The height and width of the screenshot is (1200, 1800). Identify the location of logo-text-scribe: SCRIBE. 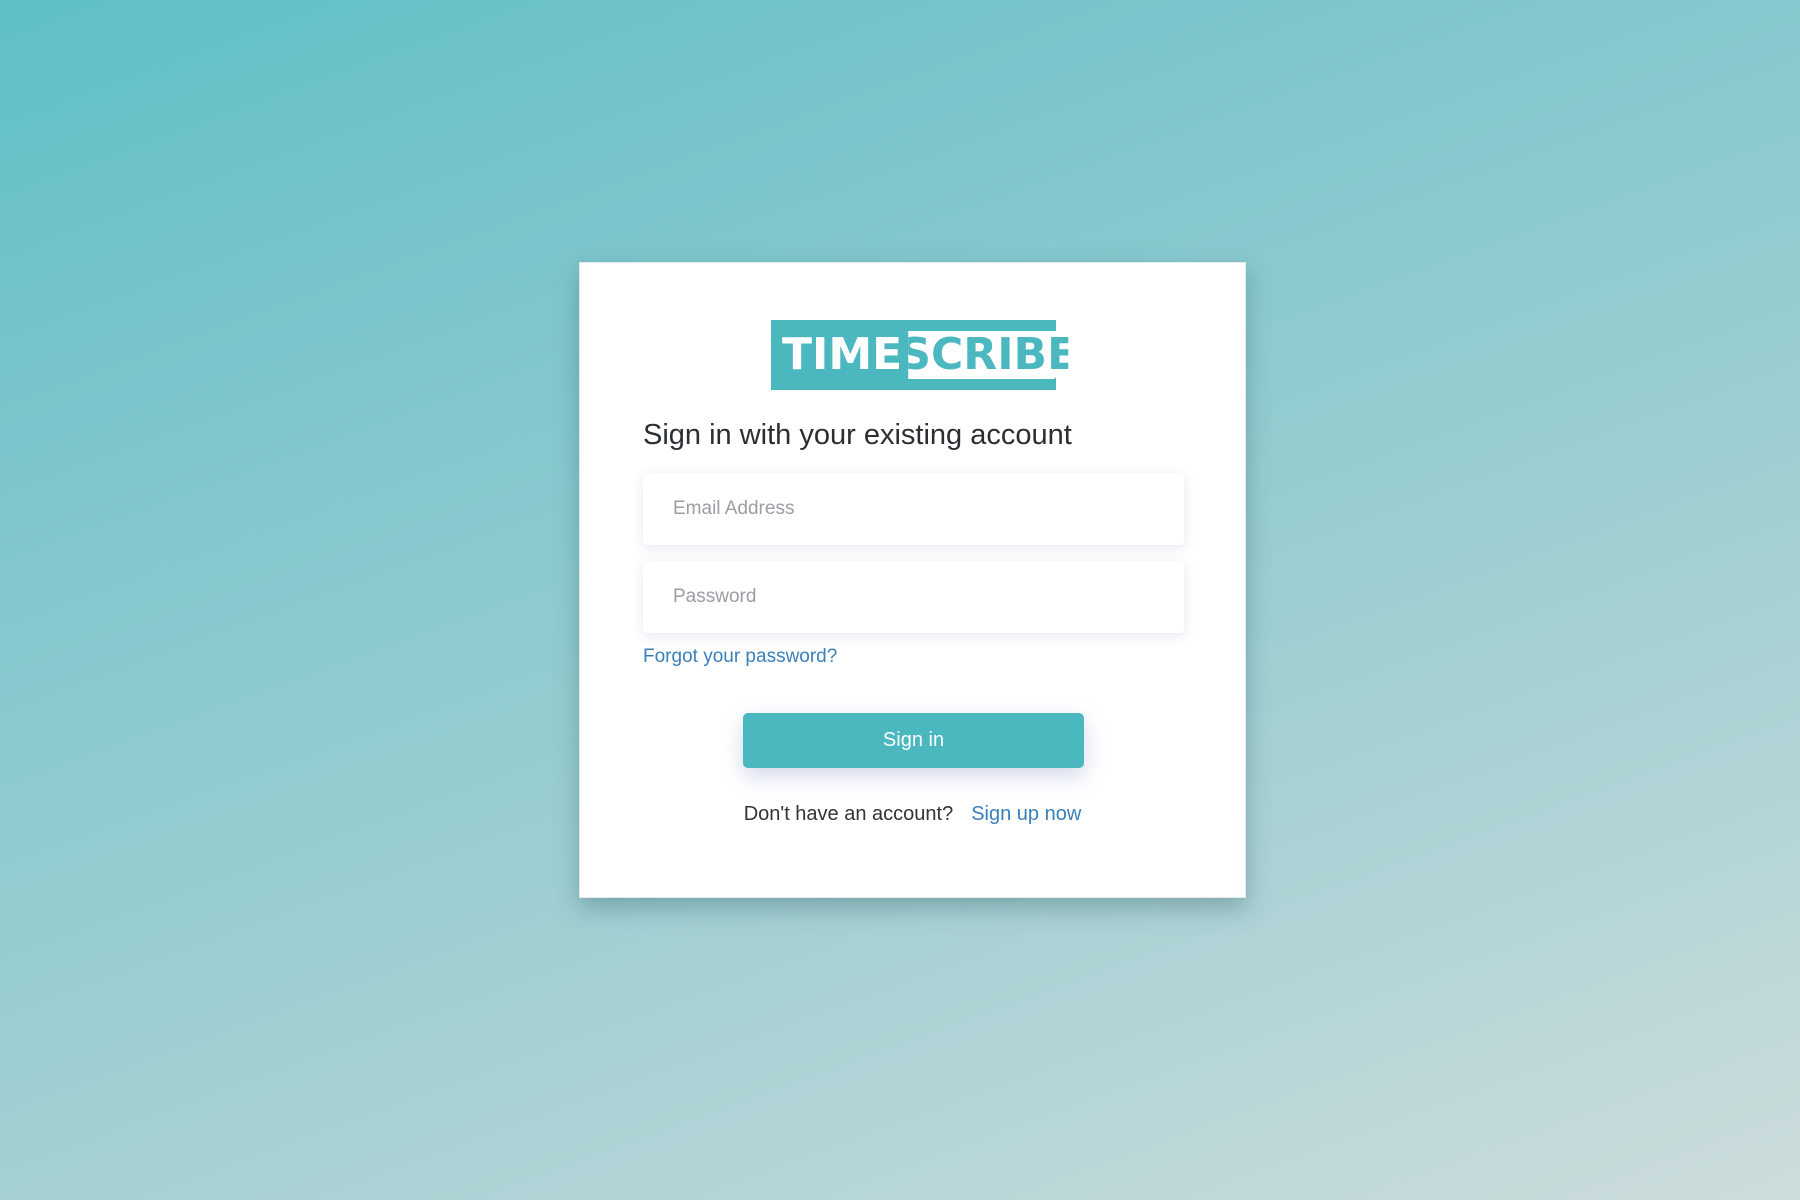
(988, 354).